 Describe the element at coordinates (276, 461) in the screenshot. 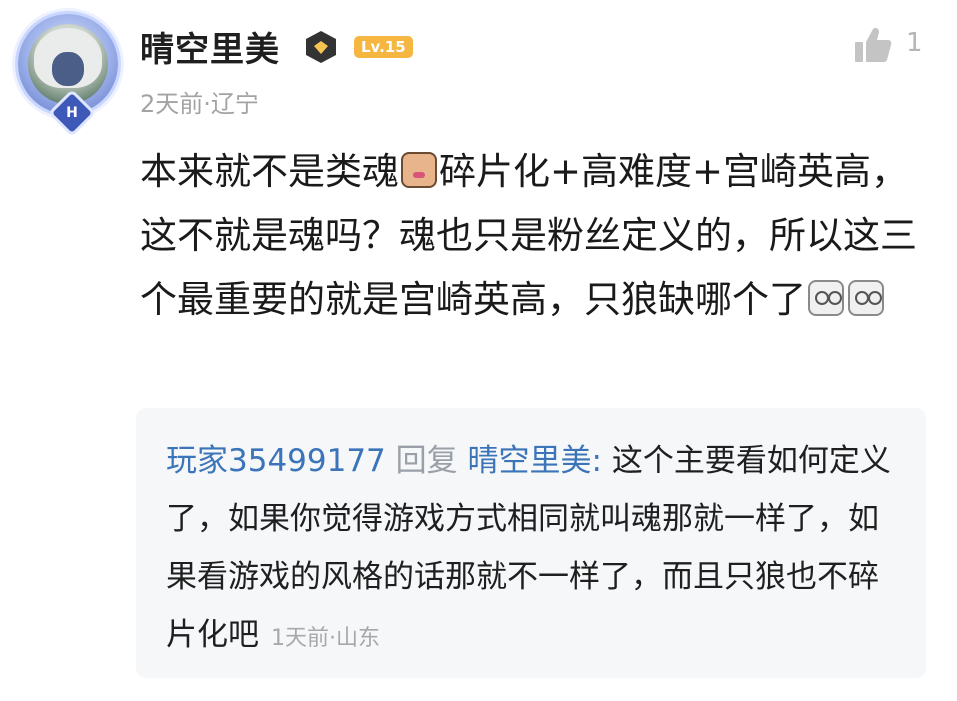

I see `reply-username: 玩家35499177` at that location.